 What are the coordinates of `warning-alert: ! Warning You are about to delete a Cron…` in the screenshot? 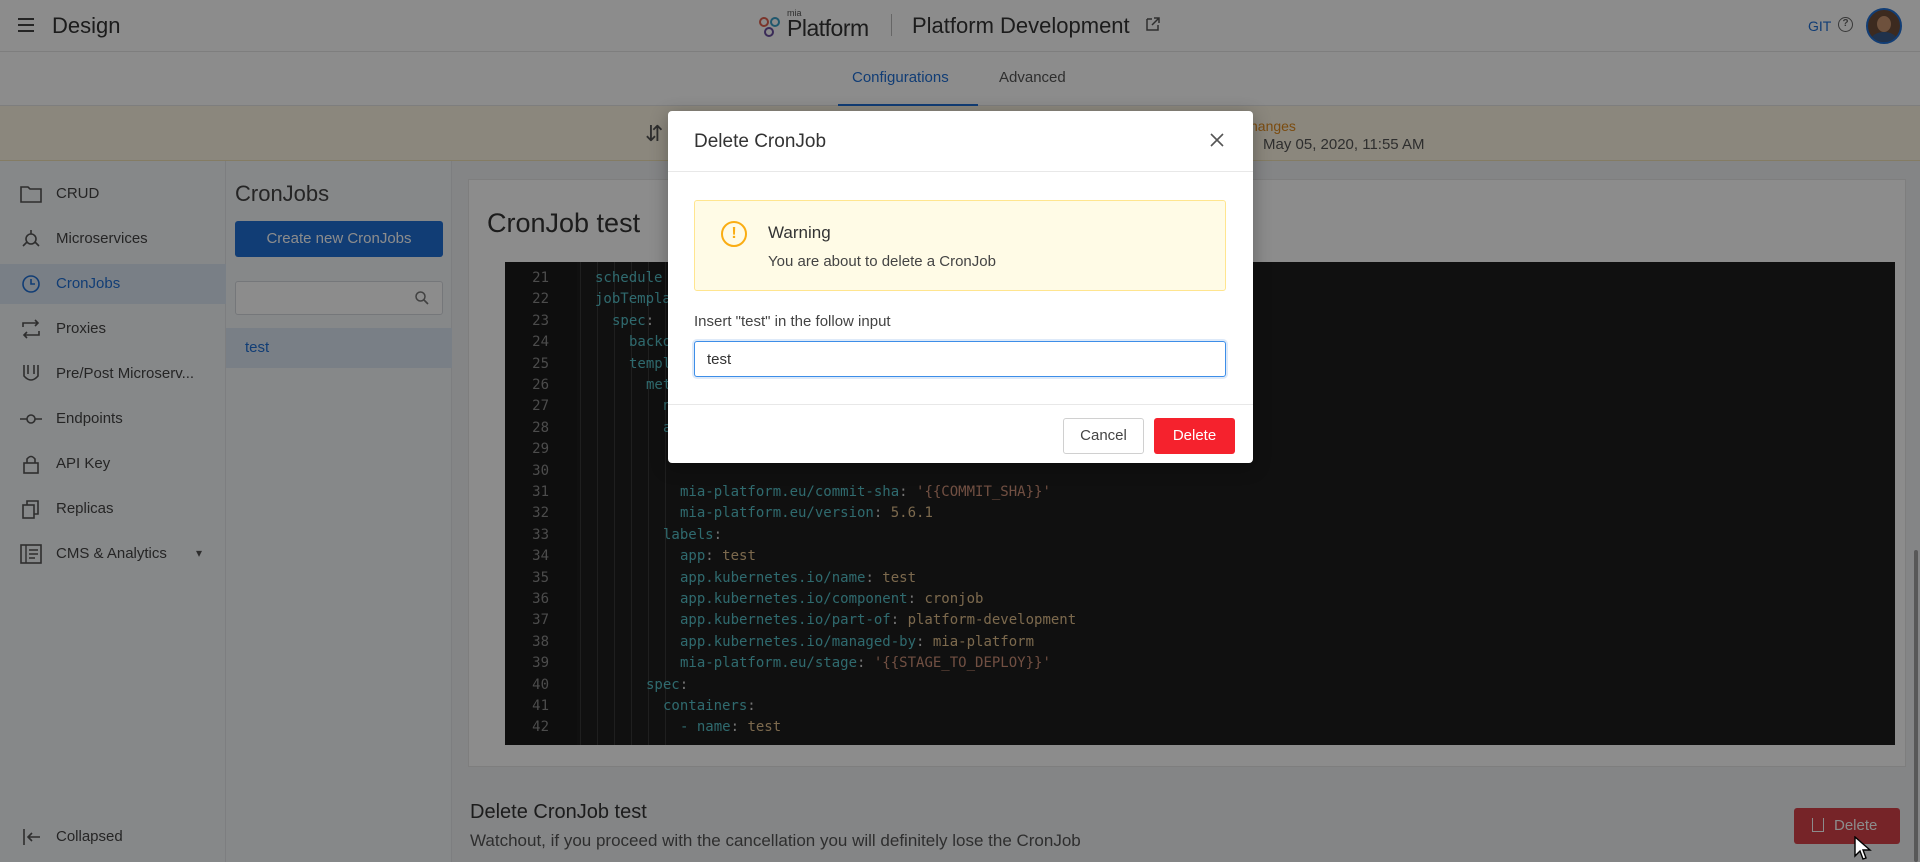 It's located at (960, 245).